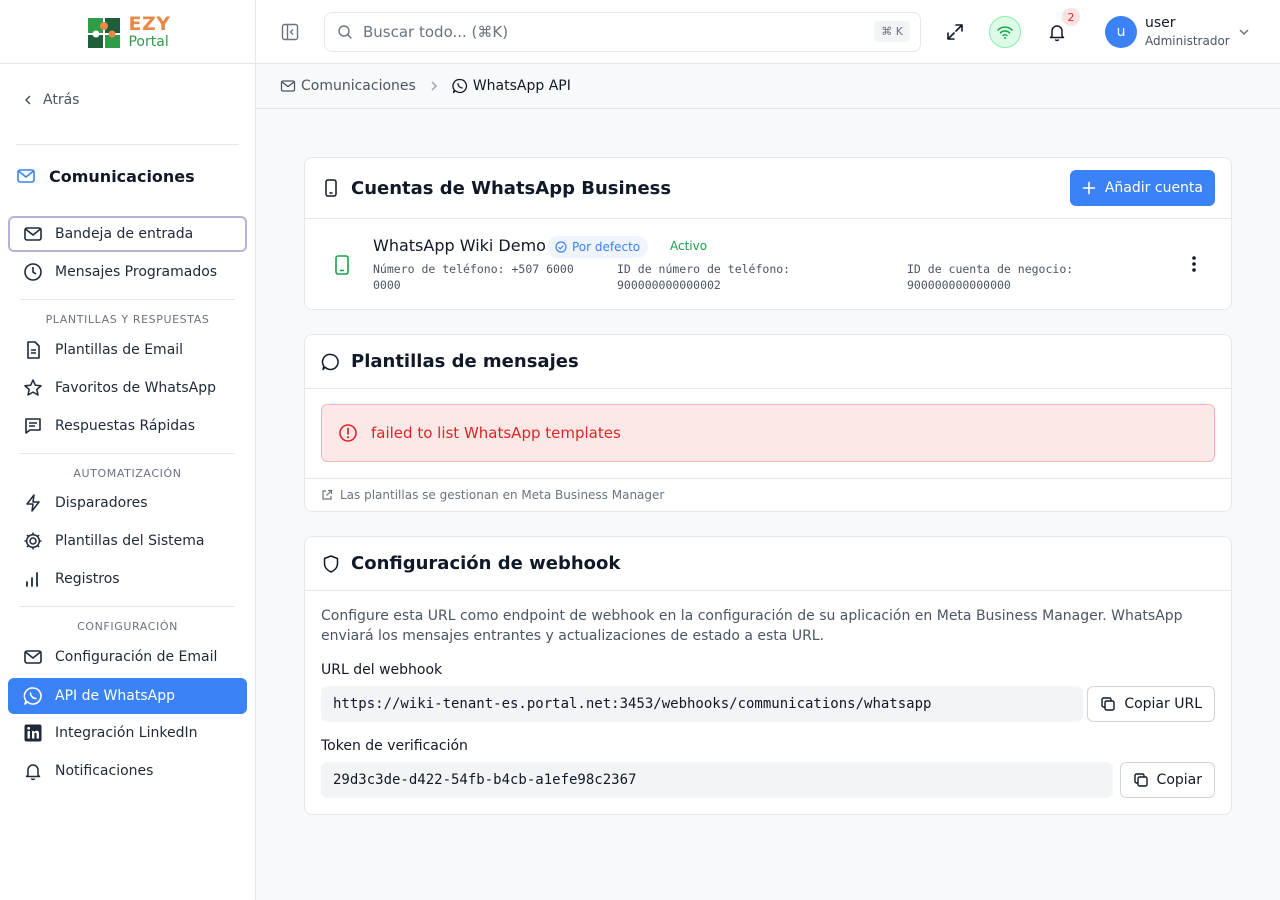  What do you see at coordinates (496, 433) in the screenshot?
I see `error-message: failed to list WhatsApp templates` at bounding box center [496, 433].